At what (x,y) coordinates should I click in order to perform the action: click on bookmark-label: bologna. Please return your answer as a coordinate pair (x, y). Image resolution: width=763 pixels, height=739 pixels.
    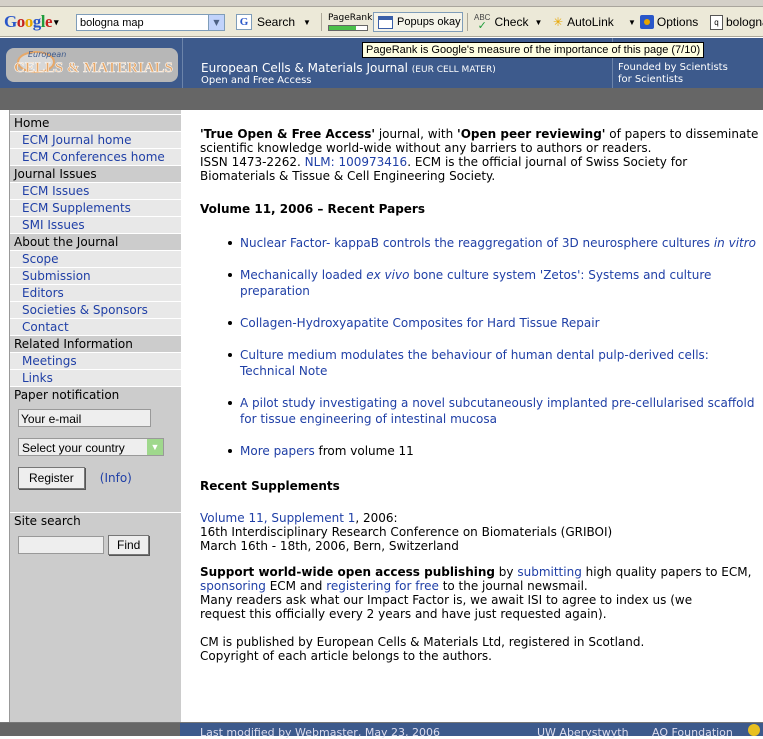
    Looking at the image, I should click on (744, 22).